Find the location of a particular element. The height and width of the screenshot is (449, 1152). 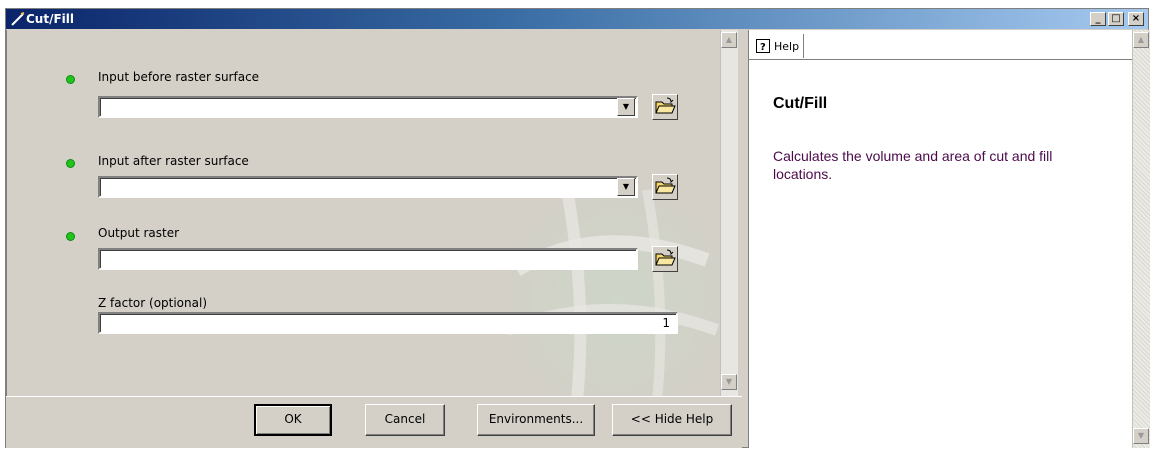

help-question-icon: ? is located at coordinates (763, 46).